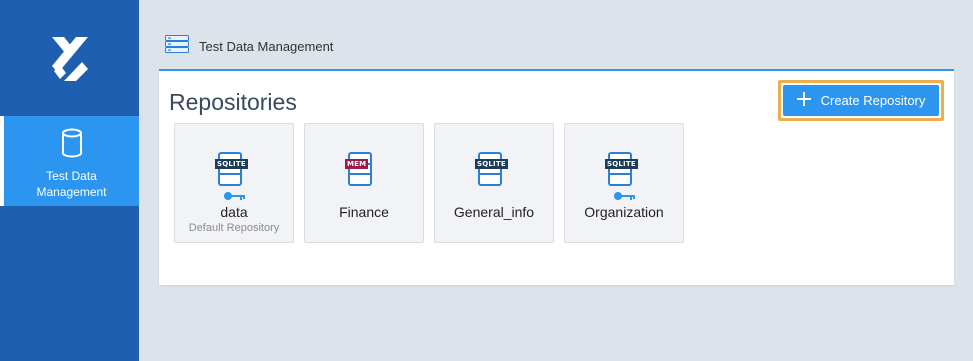  I want to click on repository-name: General_info, so click(494, 212).